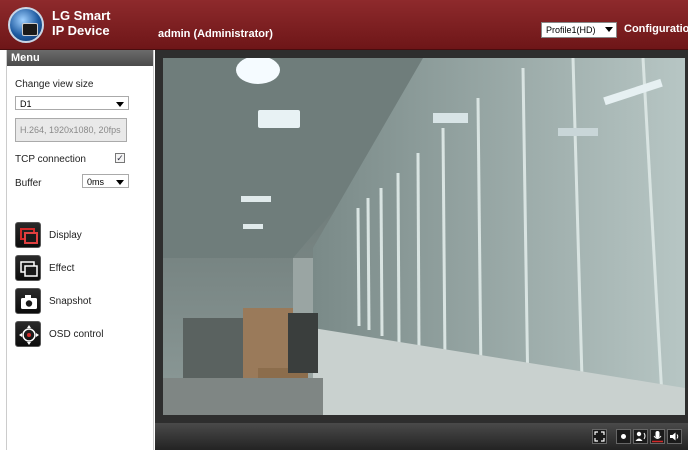 Image resolution: width=688 pixels, height=450 pixels. Describe the element at coordinates (81, 15) in the screenshot. I see `brand-line1: LG Smart` at that location.